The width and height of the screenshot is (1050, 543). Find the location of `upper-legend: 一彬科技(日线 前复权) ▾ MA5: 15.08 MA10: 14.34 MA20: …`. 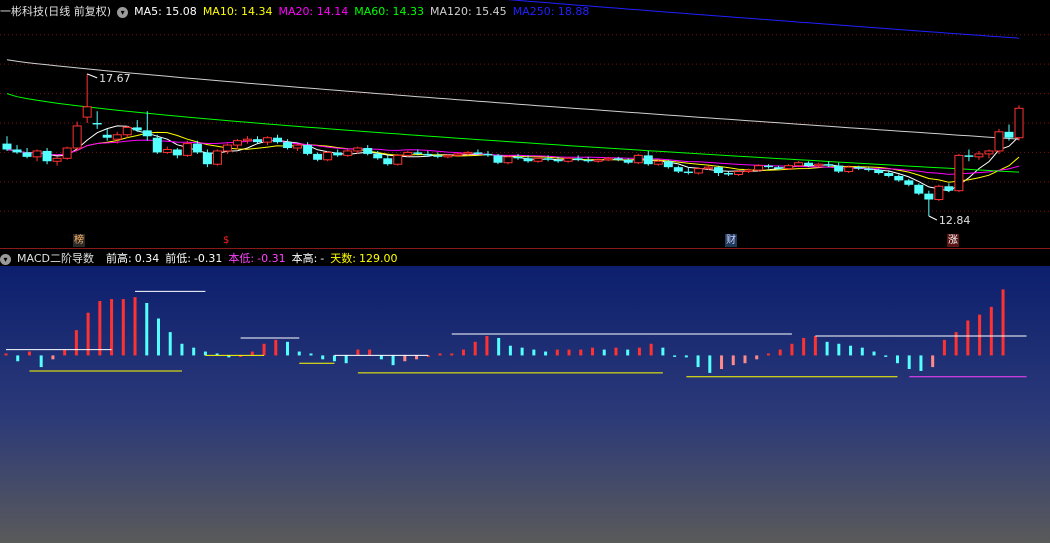

upper-legend: 一彬科技(日线 前复权) ▾ MA5: 15.08 MA10: 14.34 MA20: … is located at coordinates (300, 12).